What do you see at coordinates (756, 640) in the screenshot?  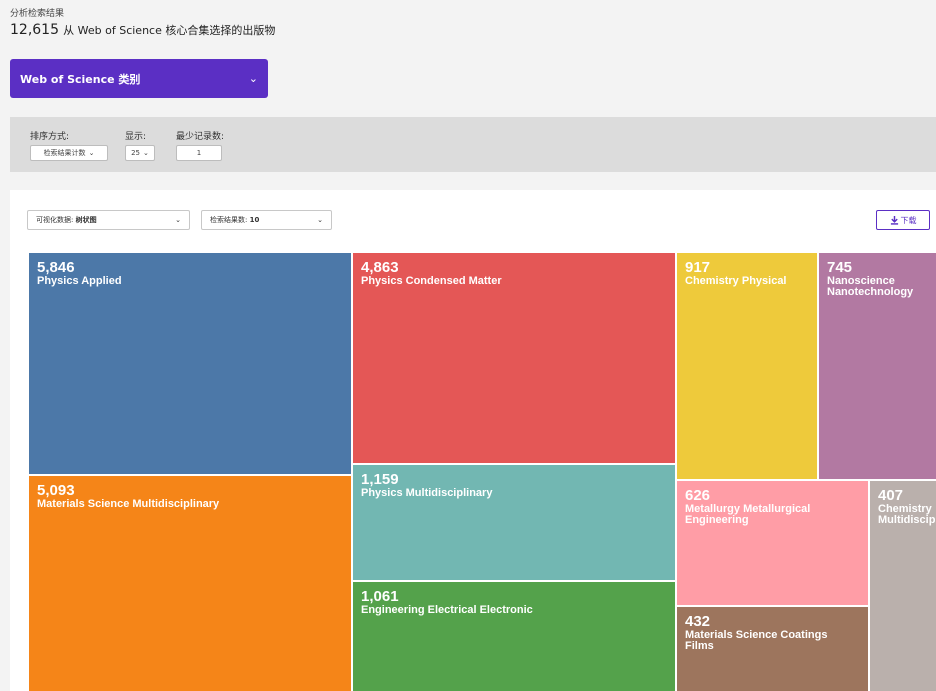 I see `treemap-cell-label: Materials Science Coatings Films` at bounding box center [756, 640].